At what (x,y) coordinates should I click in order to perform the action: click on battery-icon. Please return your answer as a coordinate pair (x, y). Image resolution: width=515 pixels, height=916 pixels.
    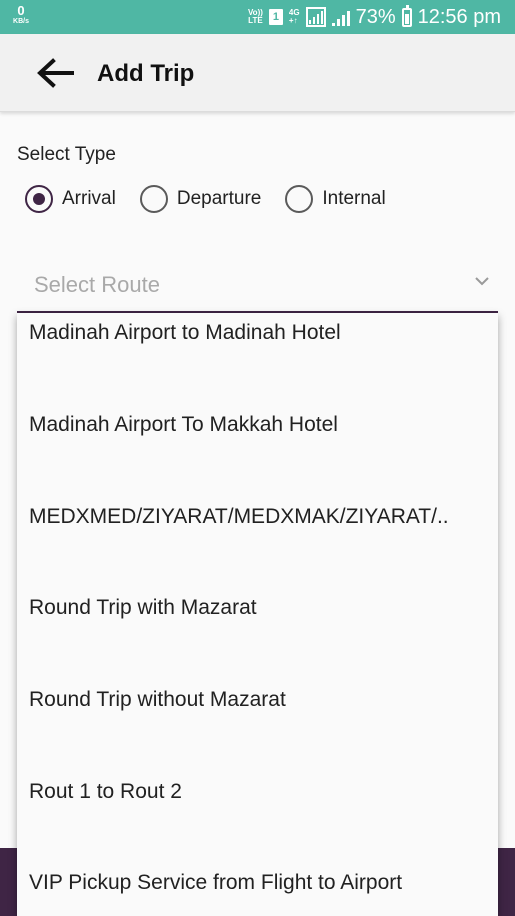
    Looking at the image, I should click on (406, 15).